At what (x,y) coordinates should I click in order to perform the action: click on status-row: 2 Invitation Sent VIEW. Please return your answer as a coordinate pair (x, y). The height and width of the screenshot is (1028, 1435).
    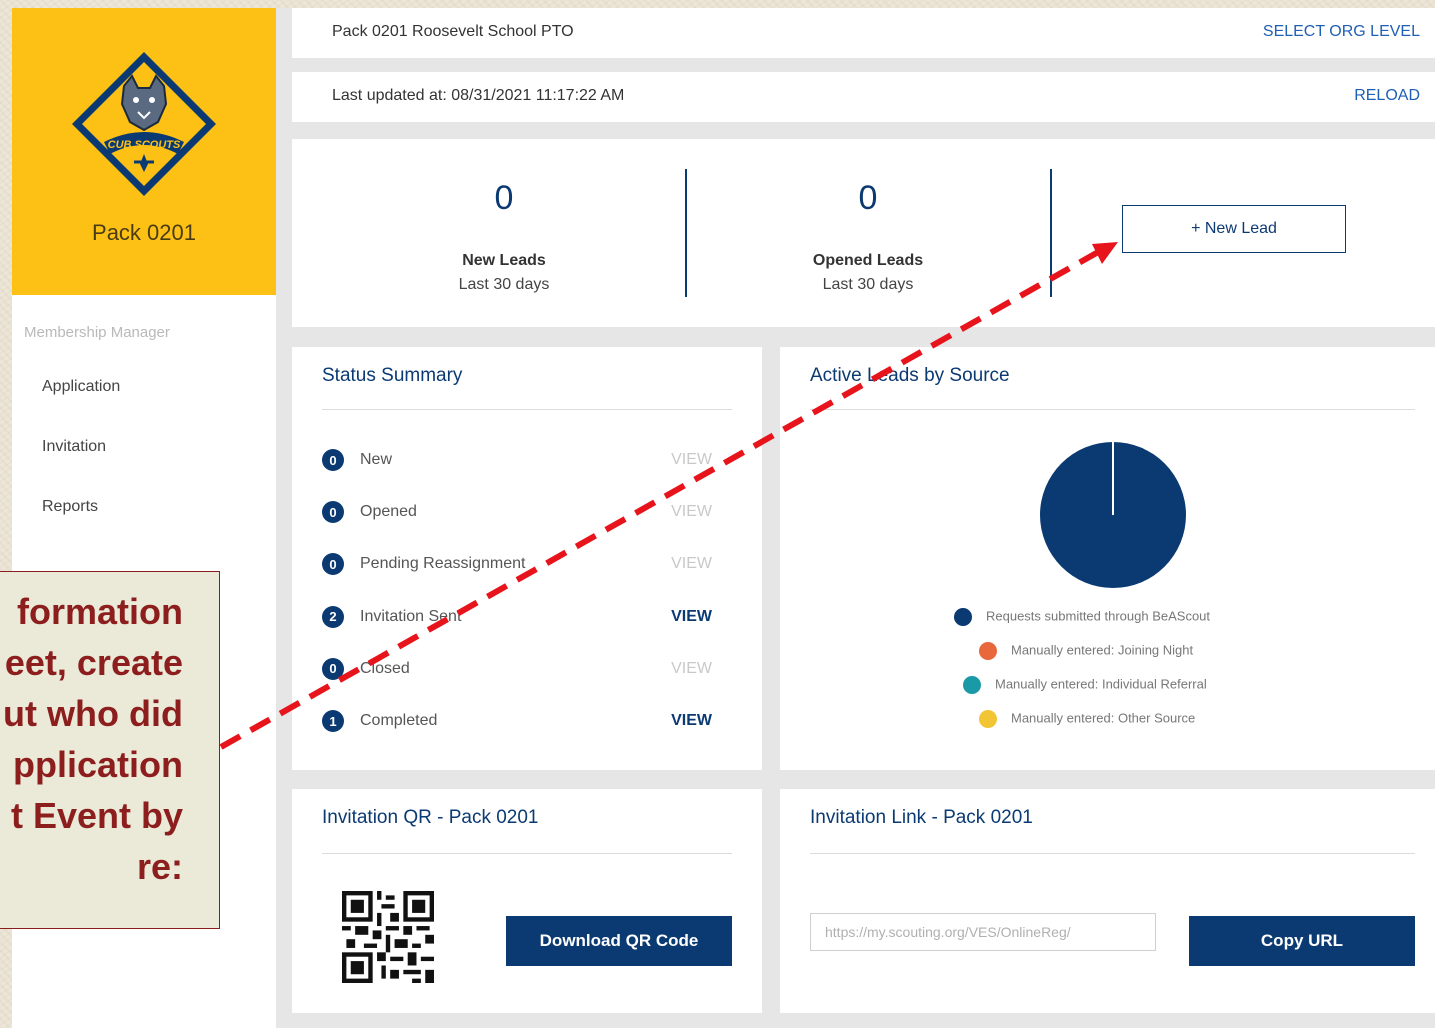
    Looking at the image, I should click on (517, 618).